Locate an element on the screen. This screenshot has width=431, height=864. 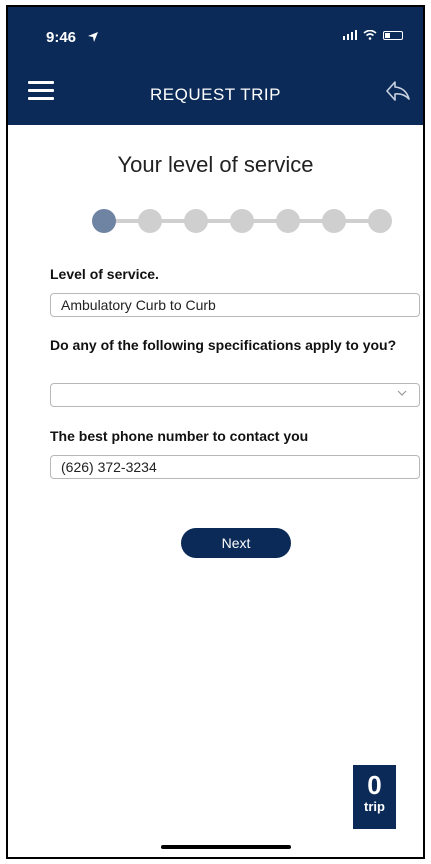
page-title: REQUEST TRIP is located at coordinates (215, 94).